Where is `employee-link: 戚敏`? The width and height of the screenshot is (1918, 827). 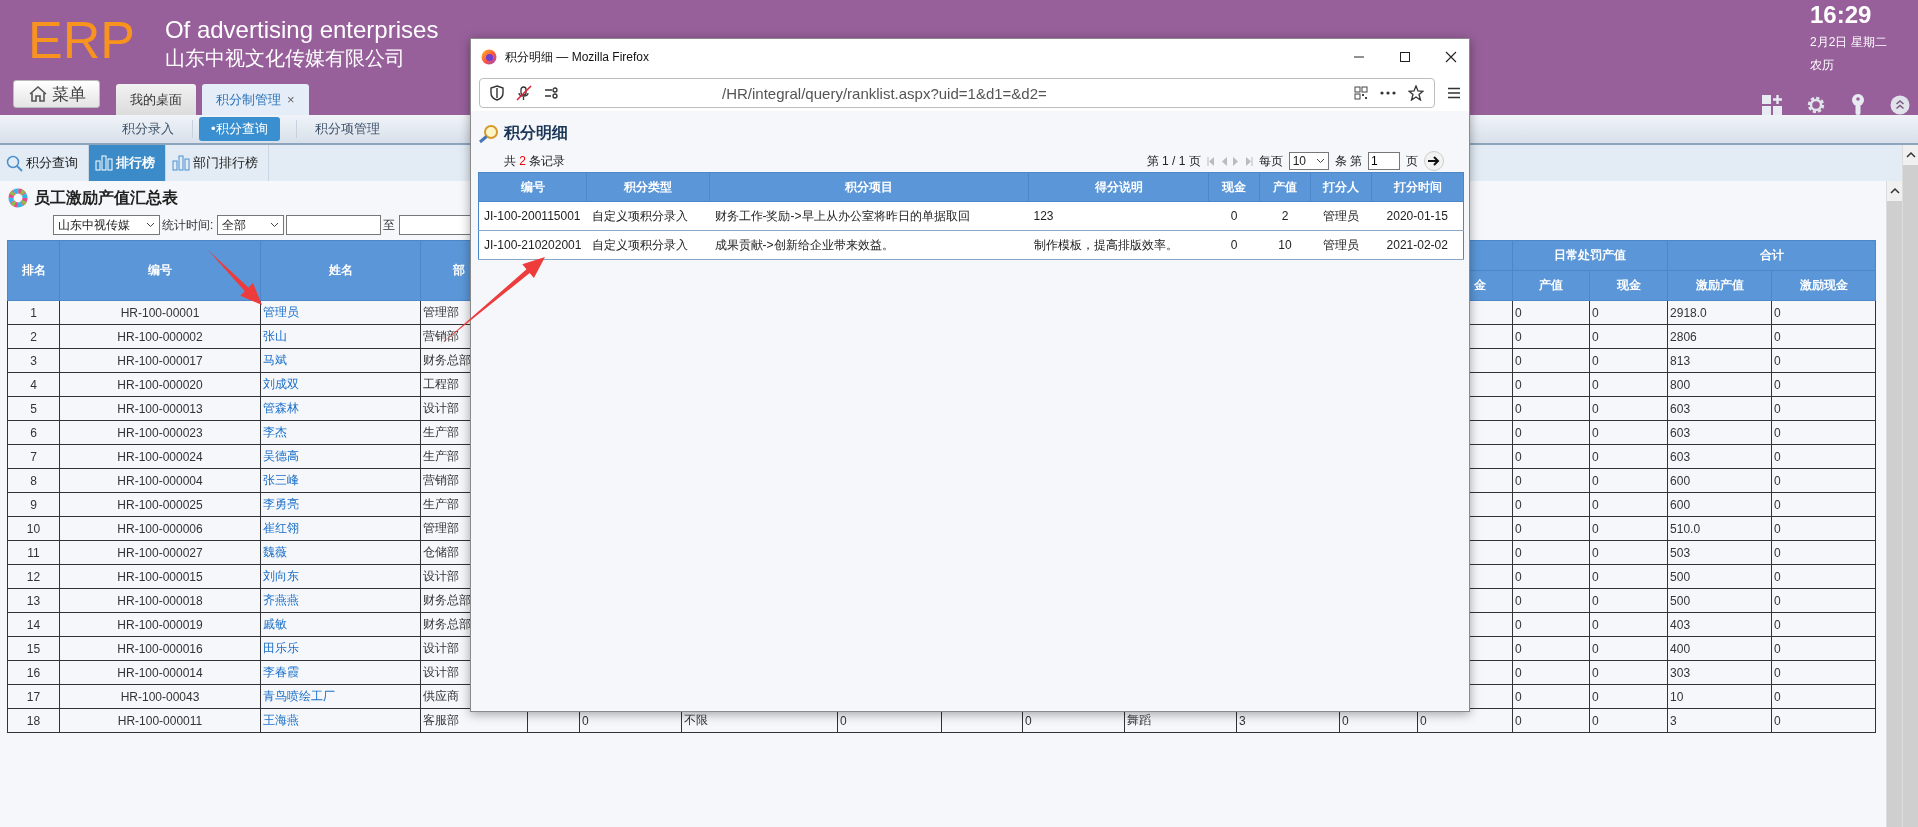 employee-link: 戚敏 is located at coordinates (340, 624).